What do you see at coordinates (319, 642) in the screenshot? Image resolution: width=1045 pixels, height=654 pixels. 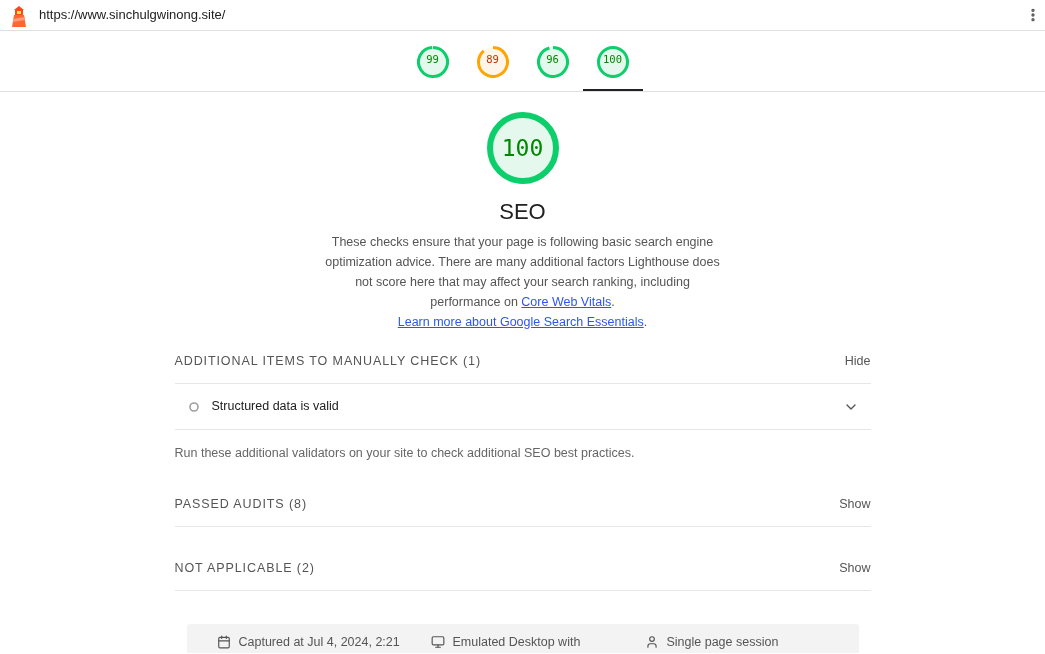 I see `footer-text: Captured at Jul 4, 2024, 2:21` at bounding box center [319, 642].